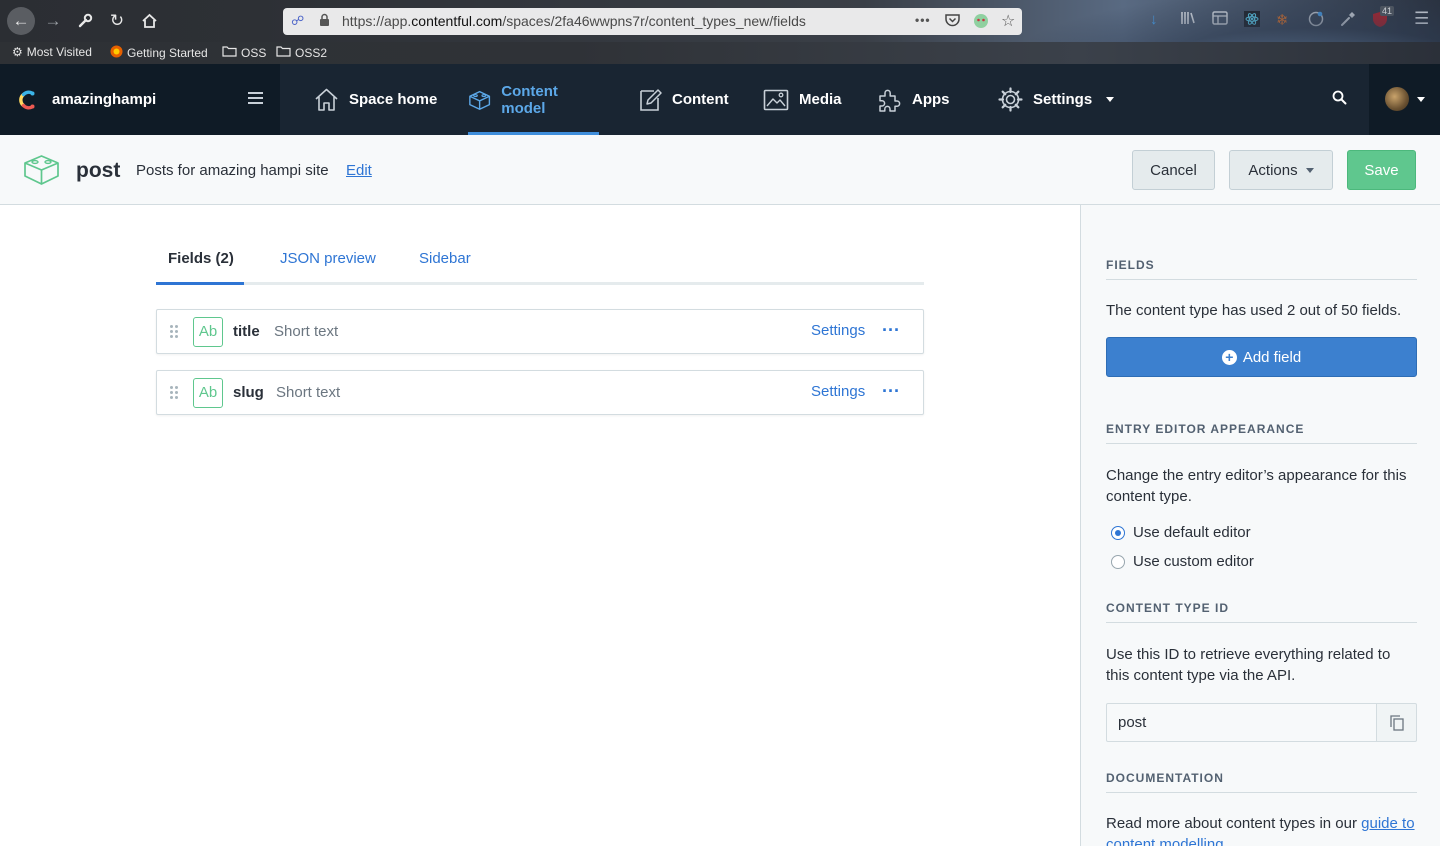 This screenshot has width=1440, height=846. I want to click on nav-settings: Settings, so click(1056, 99).